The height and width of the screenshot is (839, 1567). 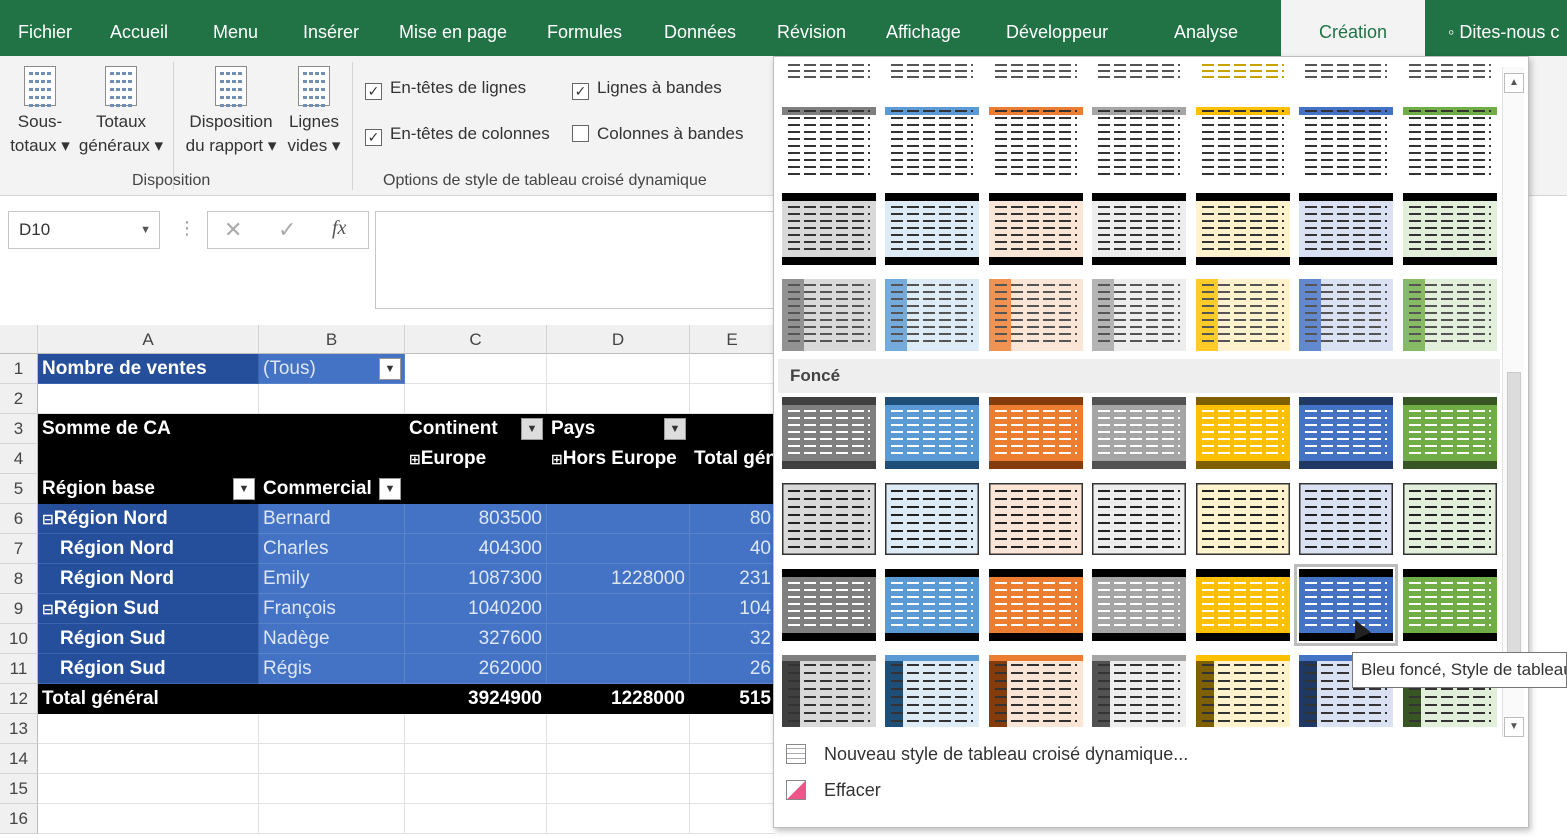 I want to click on row-header: 3, so click(x=19, y=429).